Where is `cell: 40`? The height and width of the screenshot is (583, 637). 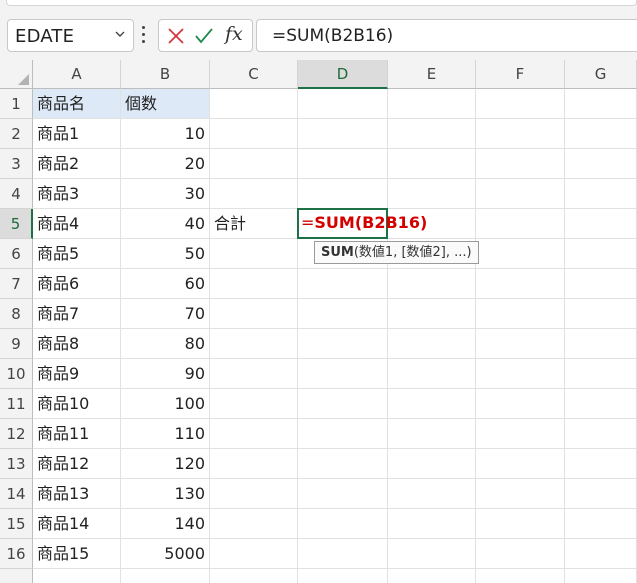 cell: 40 is located at coordinates (165, 224).